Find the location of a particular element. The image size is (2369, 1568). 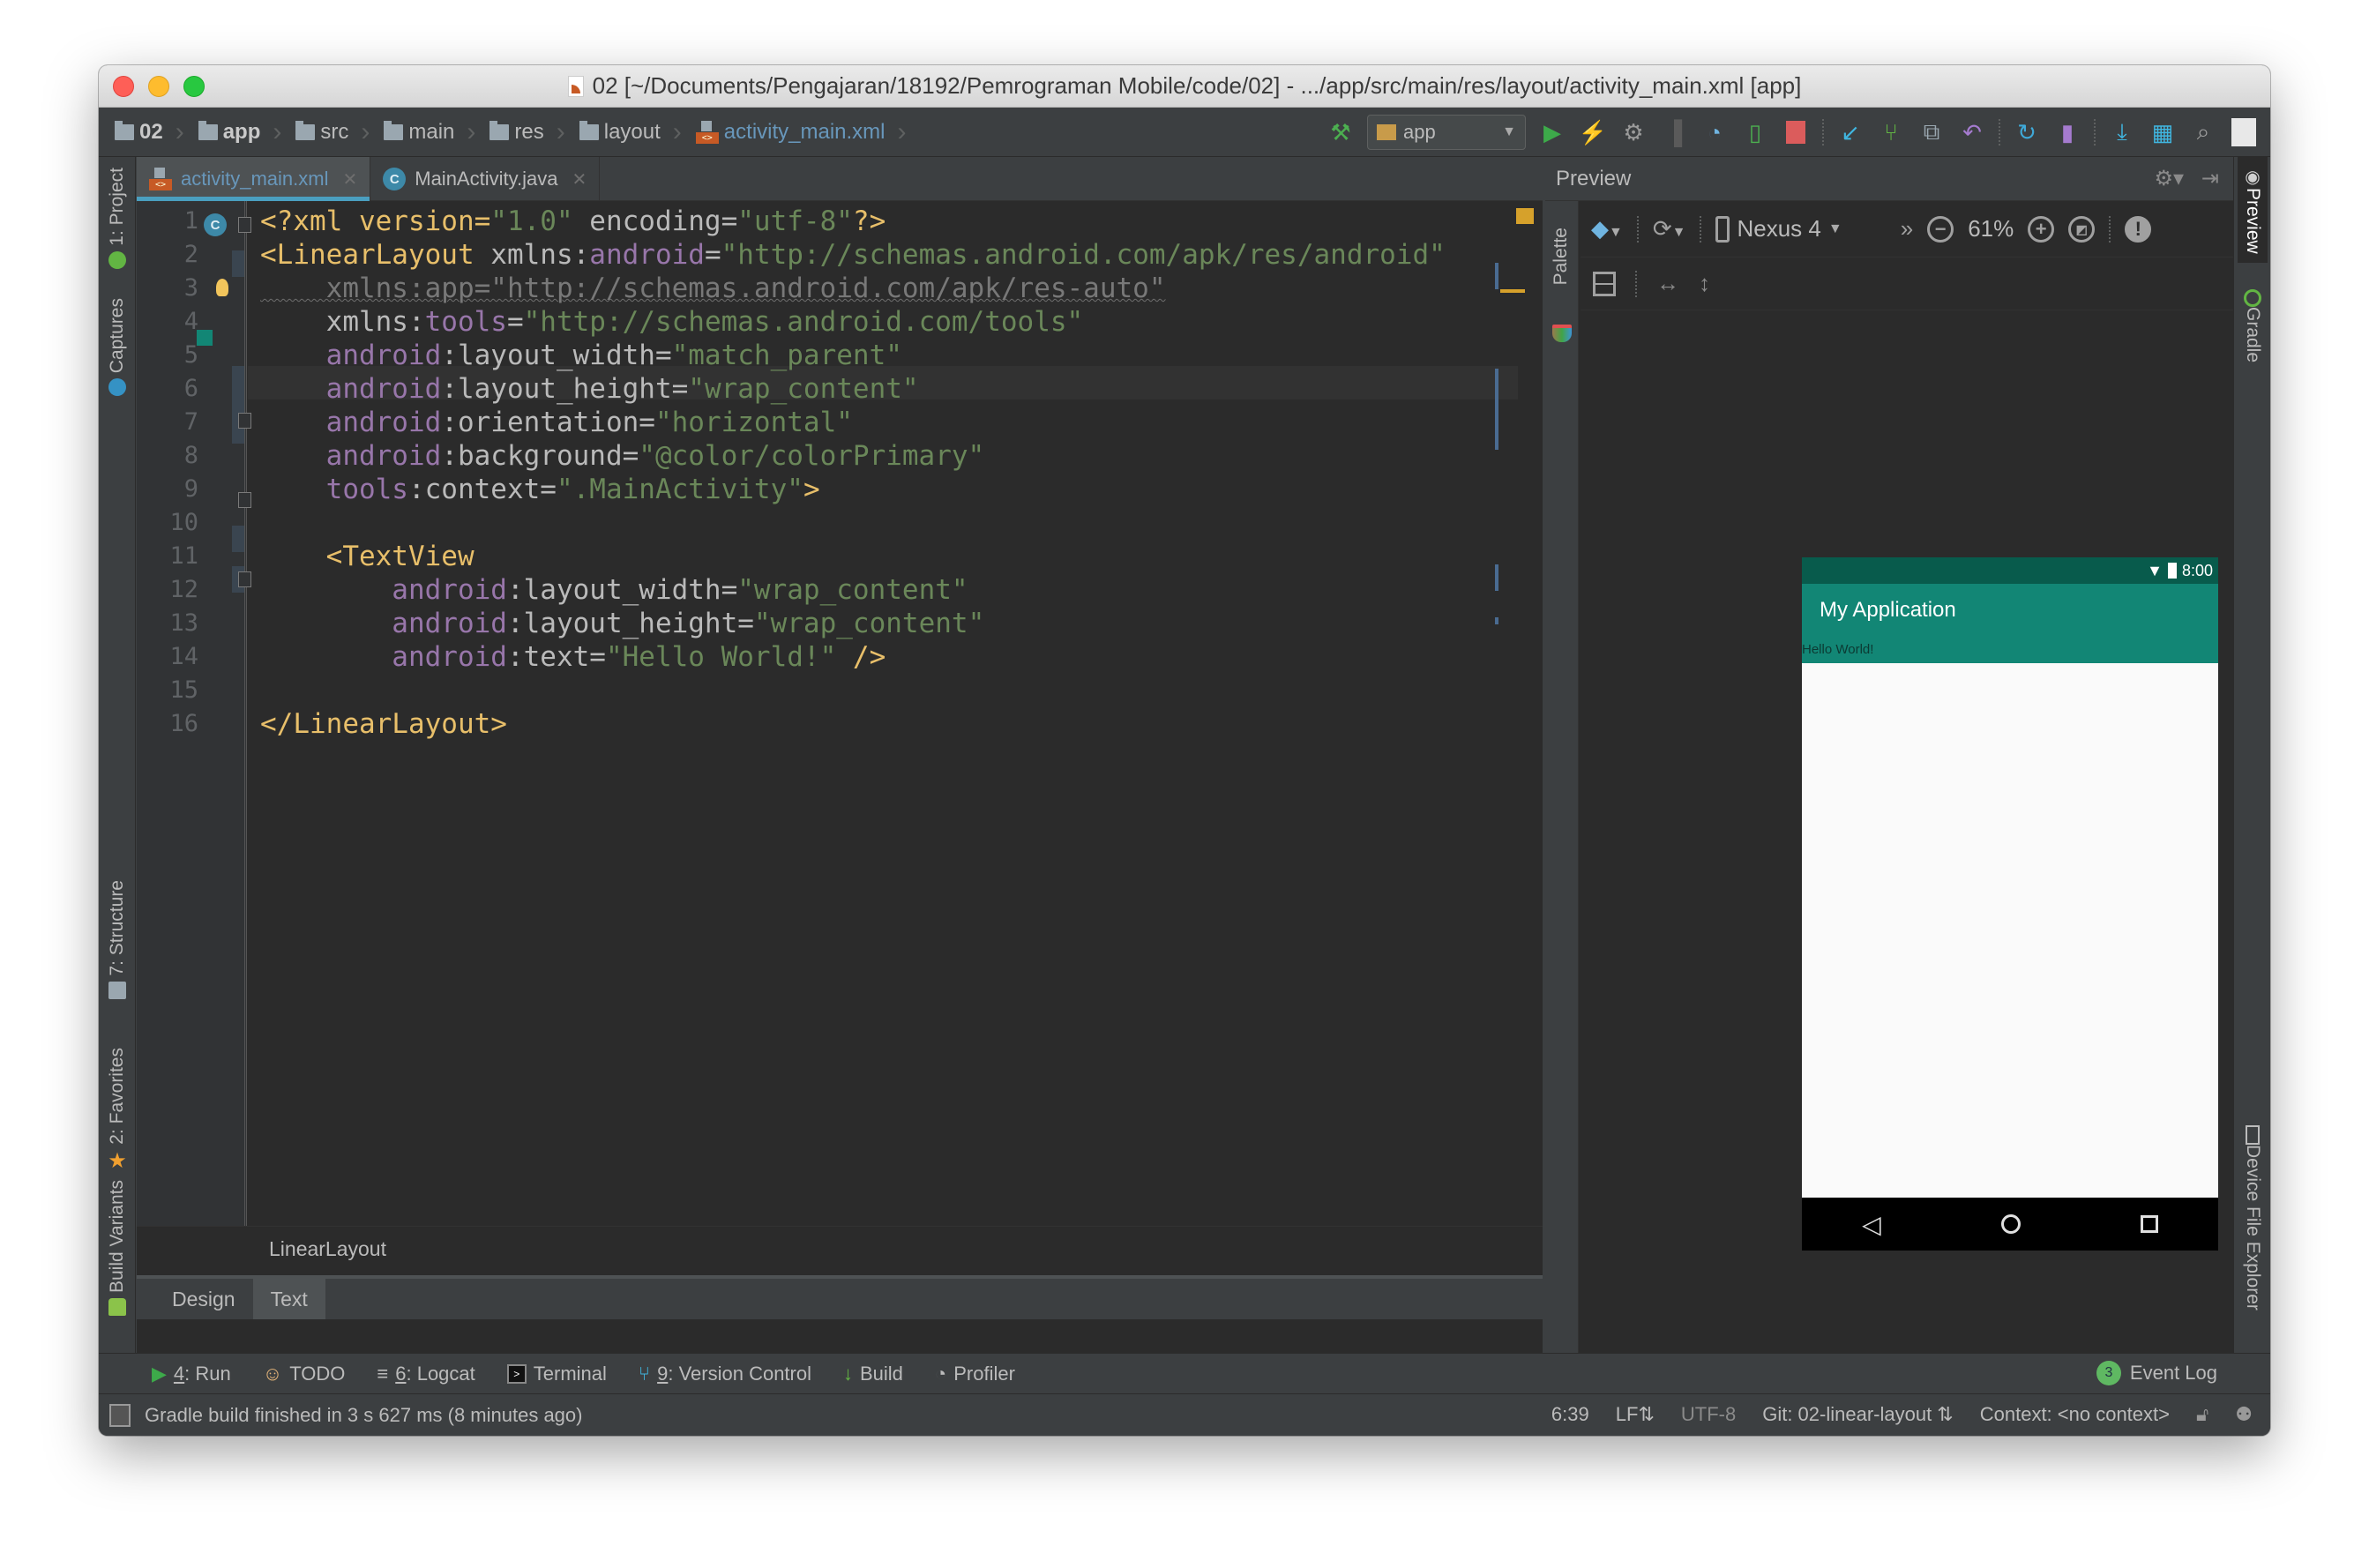

palette-tab: Palette is located at coordinates (1562, 777).